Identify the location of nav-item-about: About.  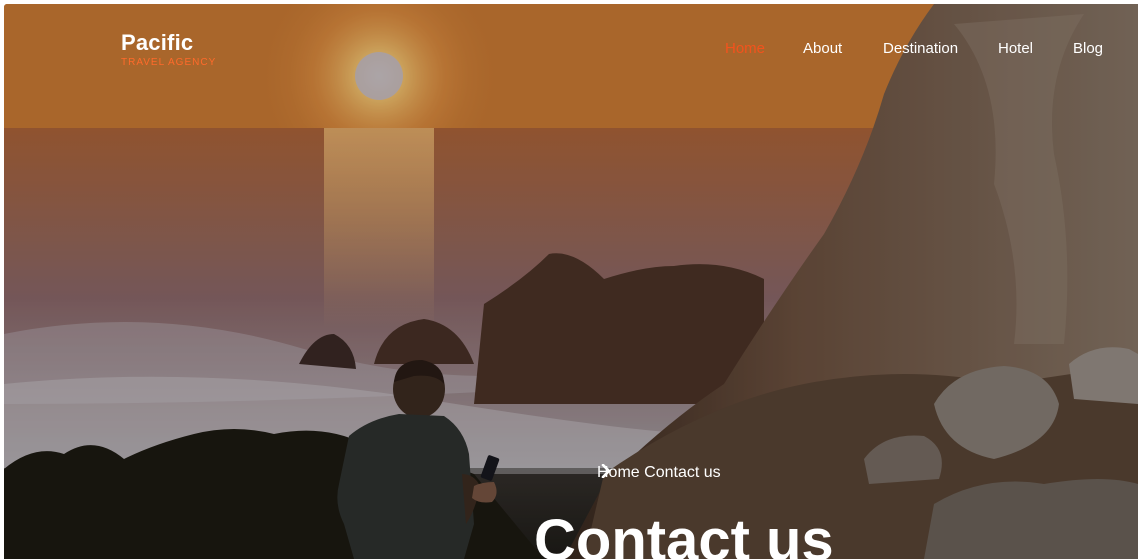
(822, 49).